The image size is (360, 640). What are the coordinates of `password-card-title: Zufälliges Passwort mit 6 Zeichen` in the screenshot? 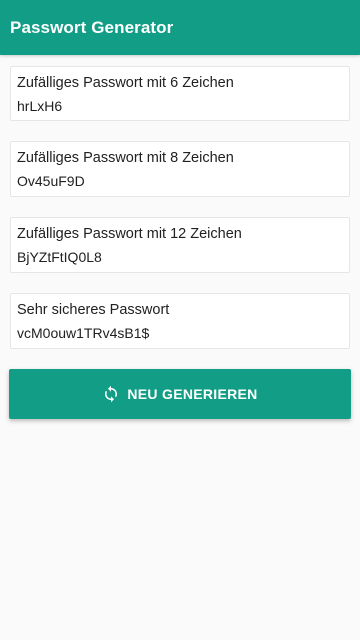 It's located at (125, 83).